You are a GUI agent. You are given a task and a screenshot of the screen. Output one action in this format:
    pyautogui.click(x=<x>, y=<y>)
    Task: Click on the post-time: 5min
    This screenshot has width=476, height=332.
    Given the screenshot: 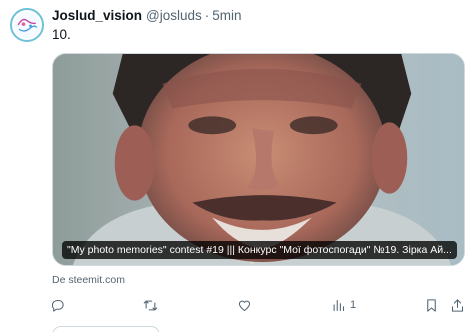 What is the action you would take?
    pyautogui.click(x=226, y=15)
    